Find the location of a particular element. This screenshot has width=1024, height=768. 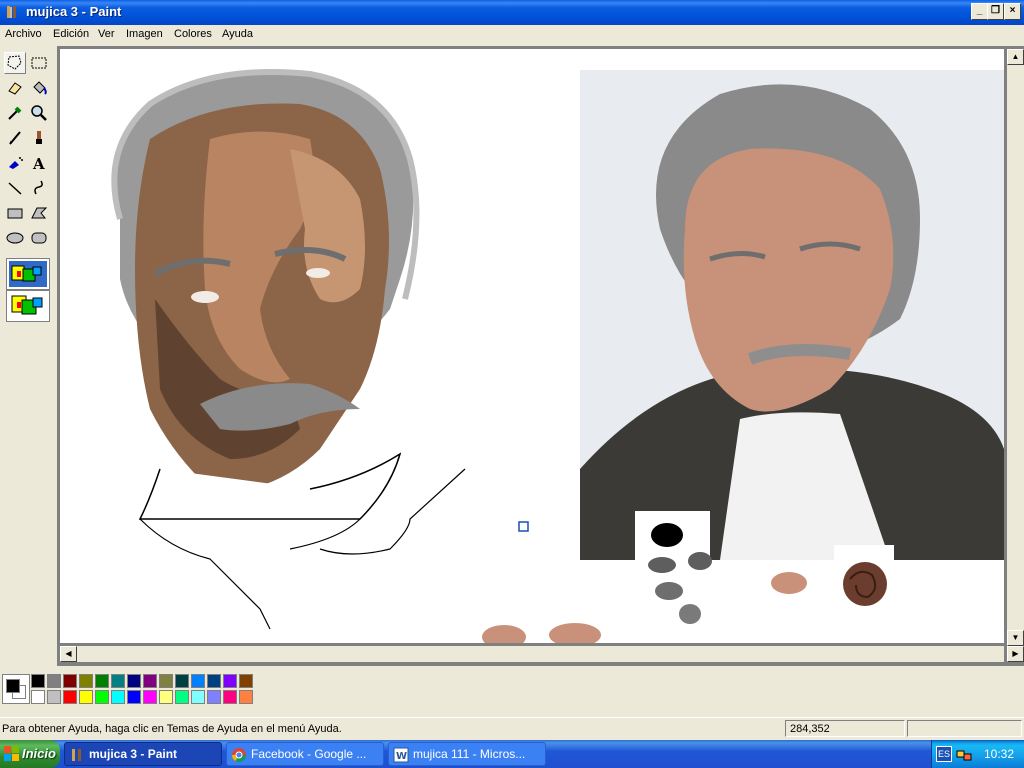

eyedropper-icon is located at coordinates (15, 113).